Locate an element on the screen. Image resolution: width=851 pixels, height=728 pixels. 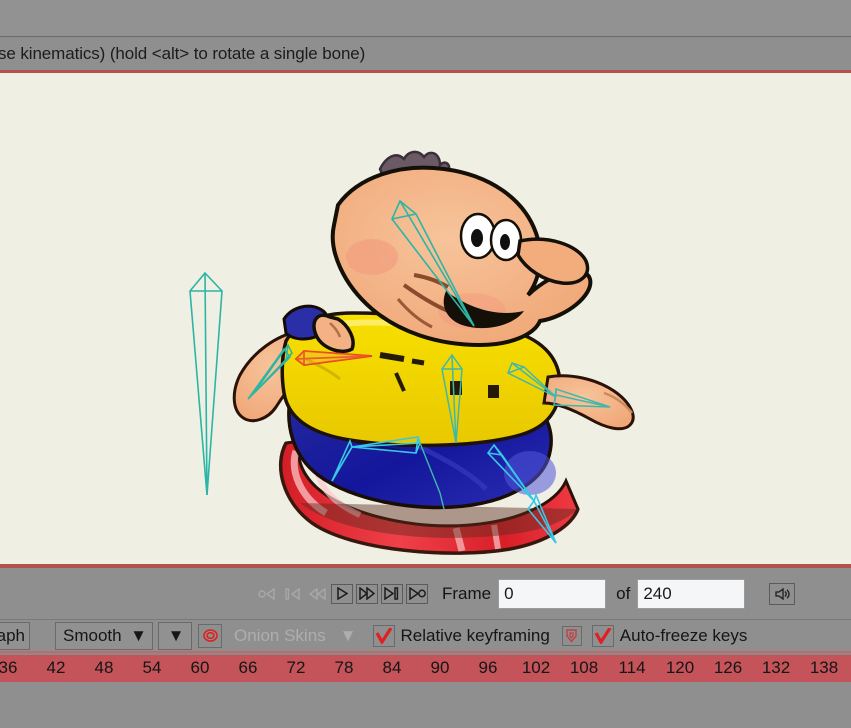
timeline-tick: 96 is located at coordinates (488, 668).